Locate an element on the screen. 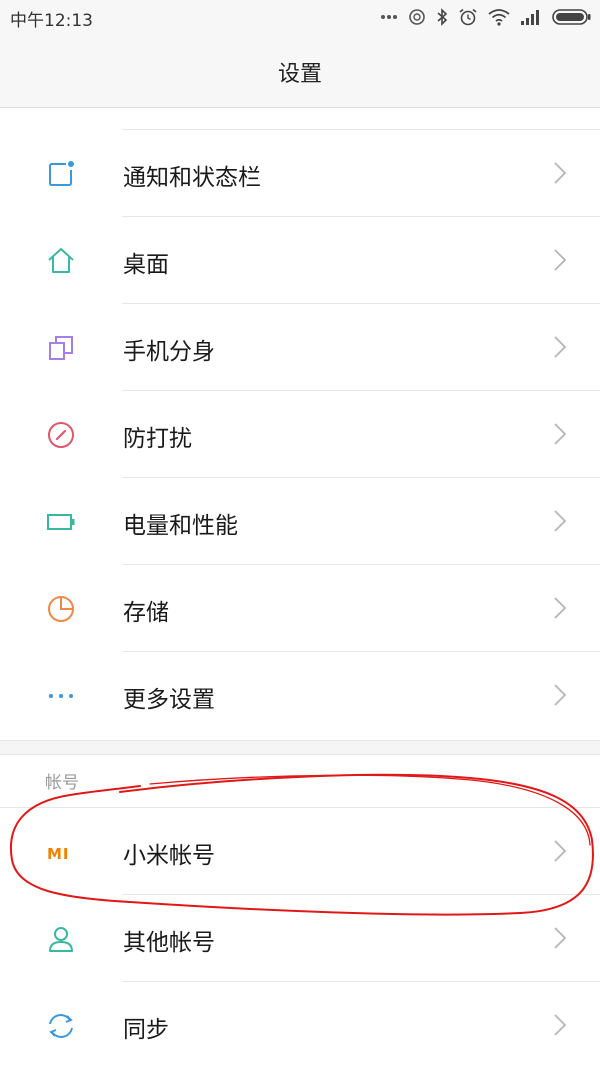 The image size is (600, 1067). section-header-accounts: 帐号 is located at coordinates (62, 783).